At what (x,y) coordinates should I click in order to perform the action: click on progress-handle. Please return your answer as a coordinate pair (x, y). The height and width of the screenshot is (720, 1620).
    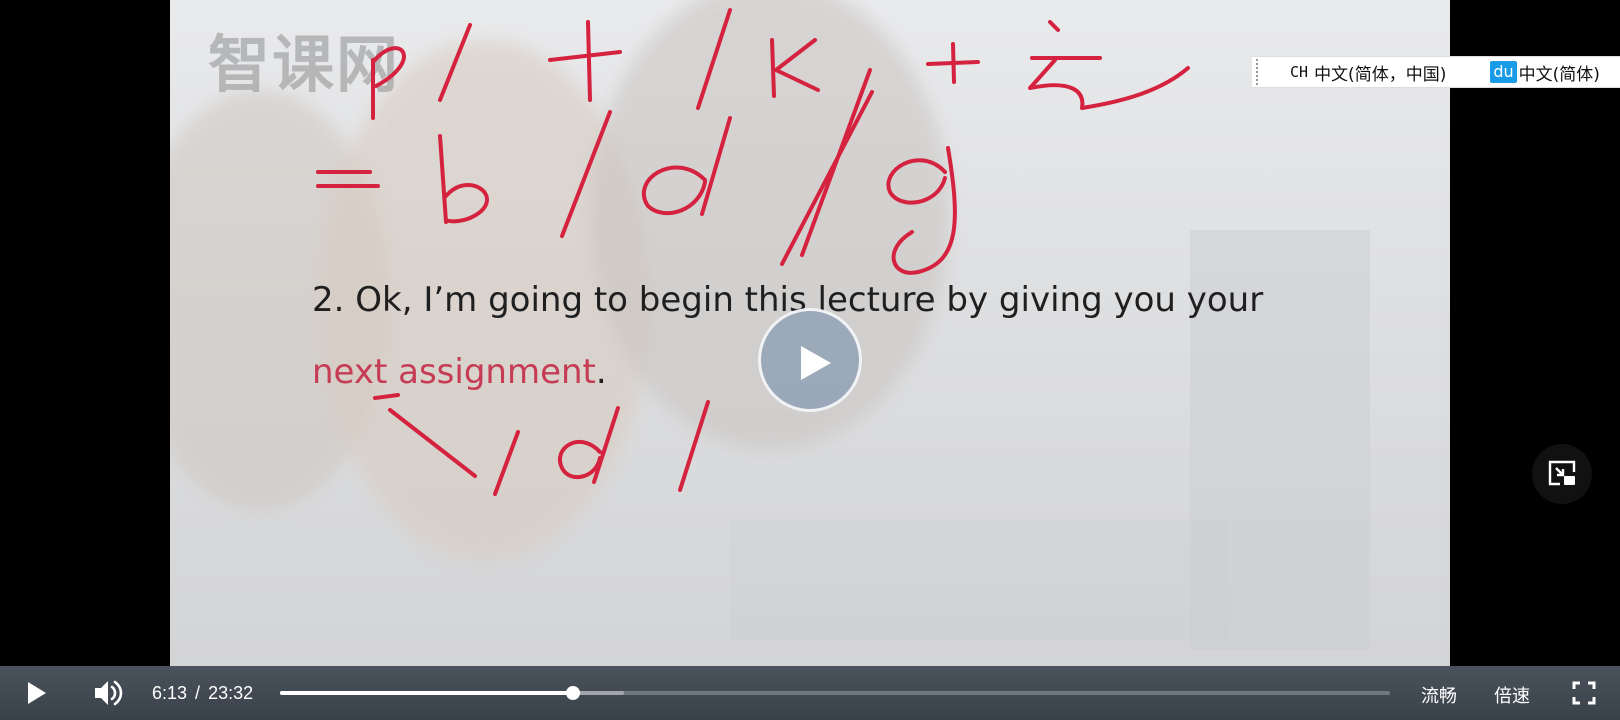
    Looking at the image, I should click on (573, 693).